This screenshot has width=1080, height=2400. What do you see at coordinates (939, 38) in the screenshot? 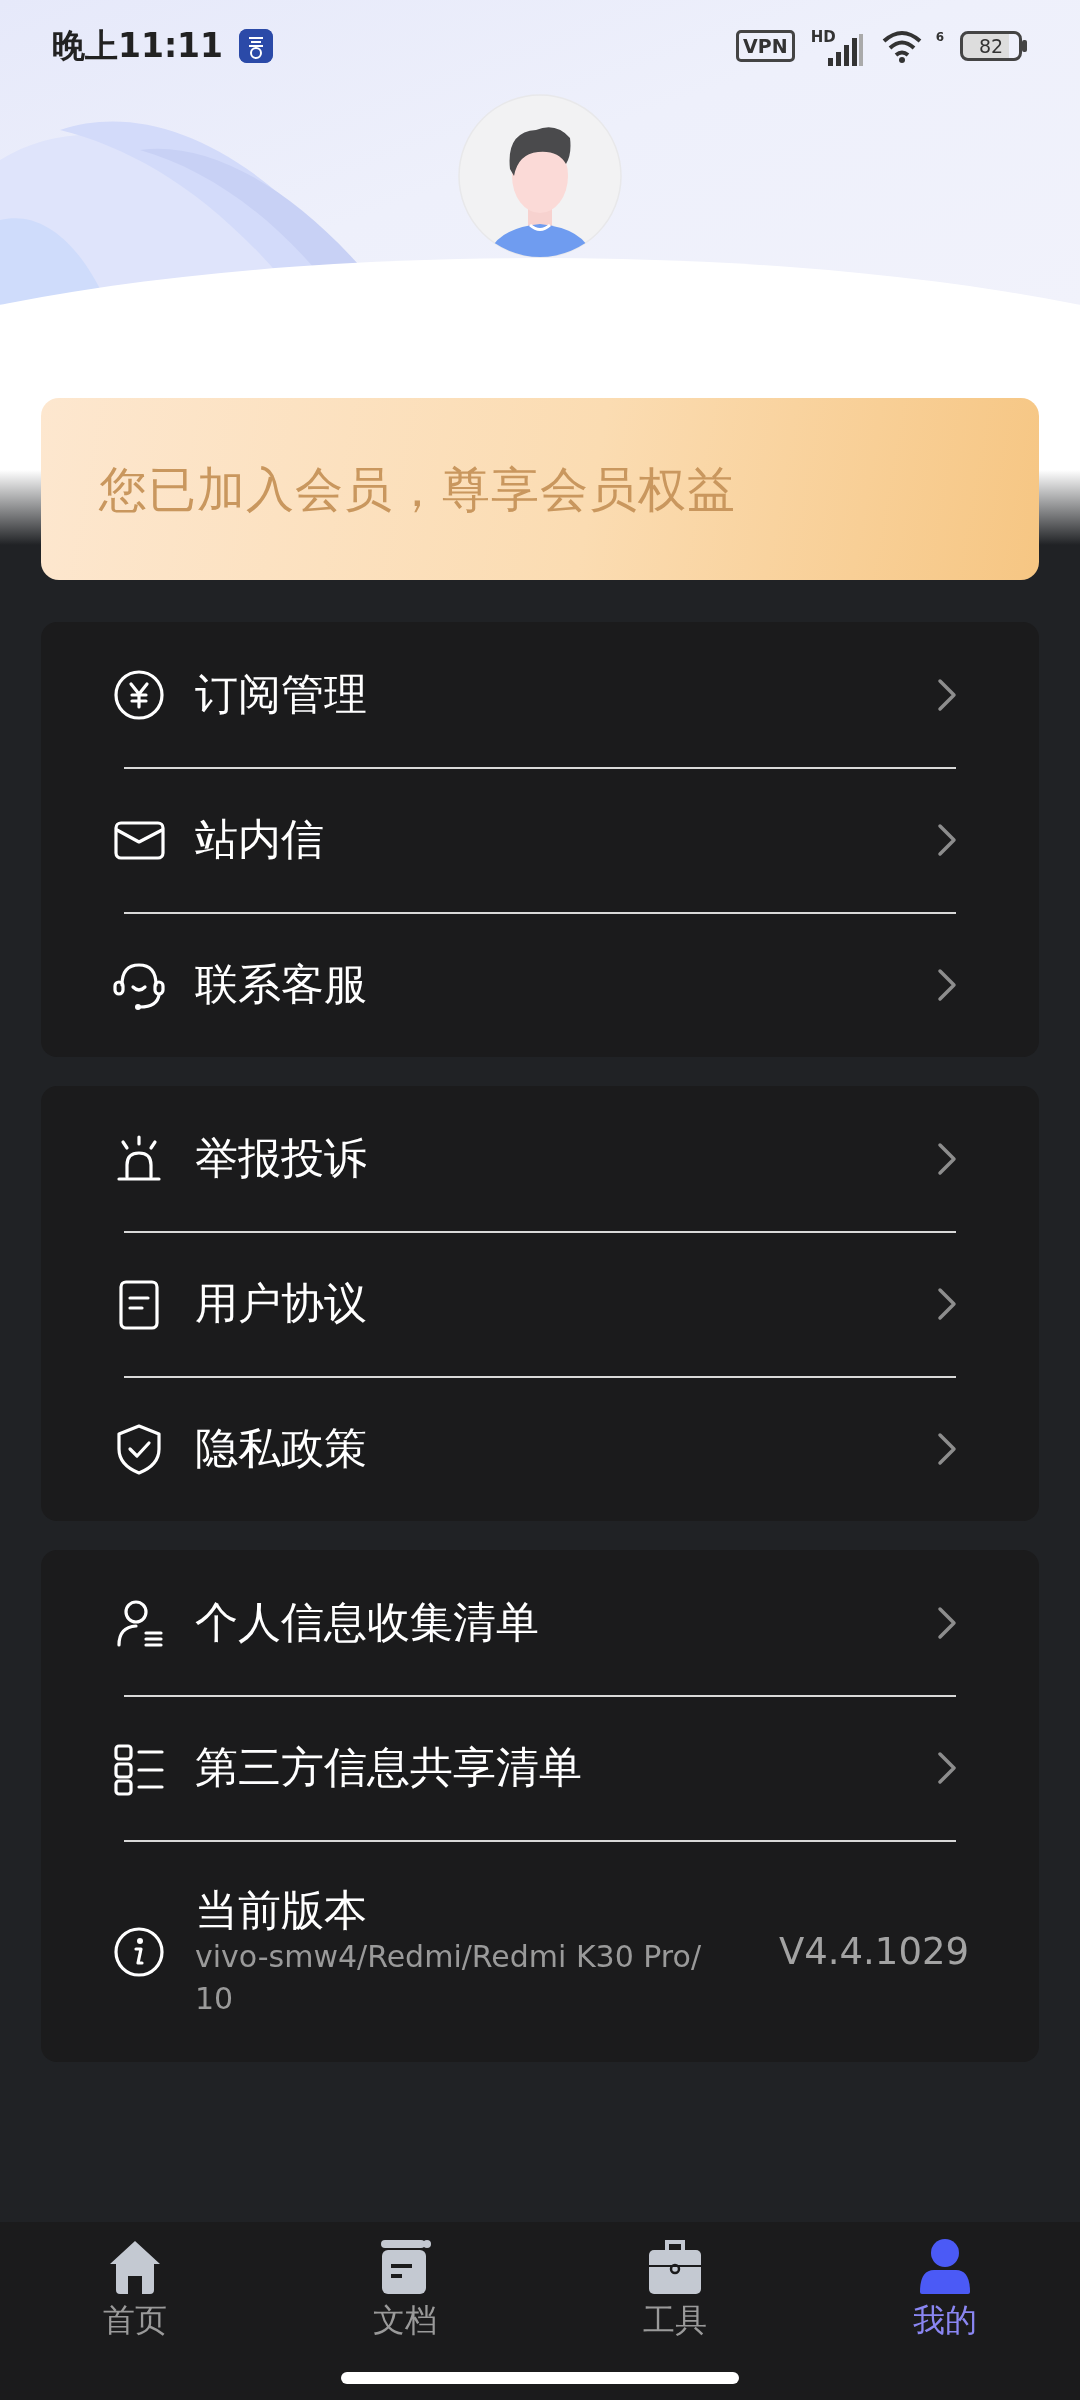
I see `wifi-generation: 6` at bounding box center [939, 38].